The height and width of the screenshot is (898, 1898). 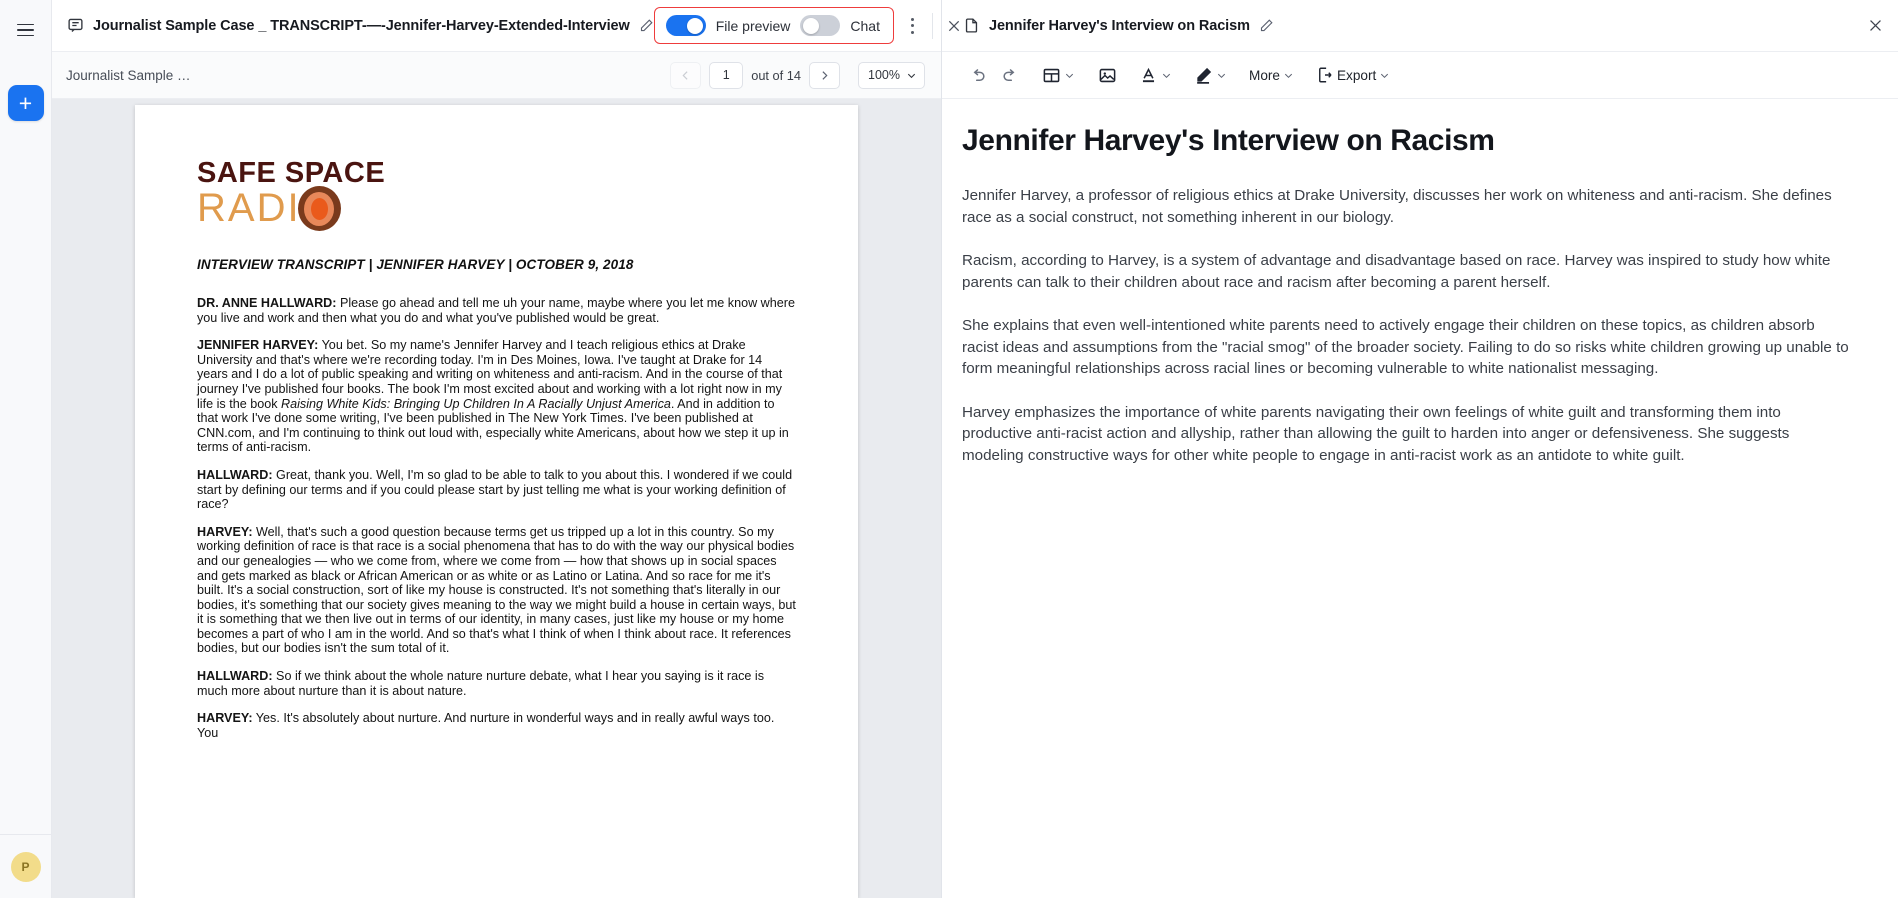 What do you see at coordinates (776, 75) in the screenshot?
I see `page-total-label: out of 14` at bounding box center [776, 75].